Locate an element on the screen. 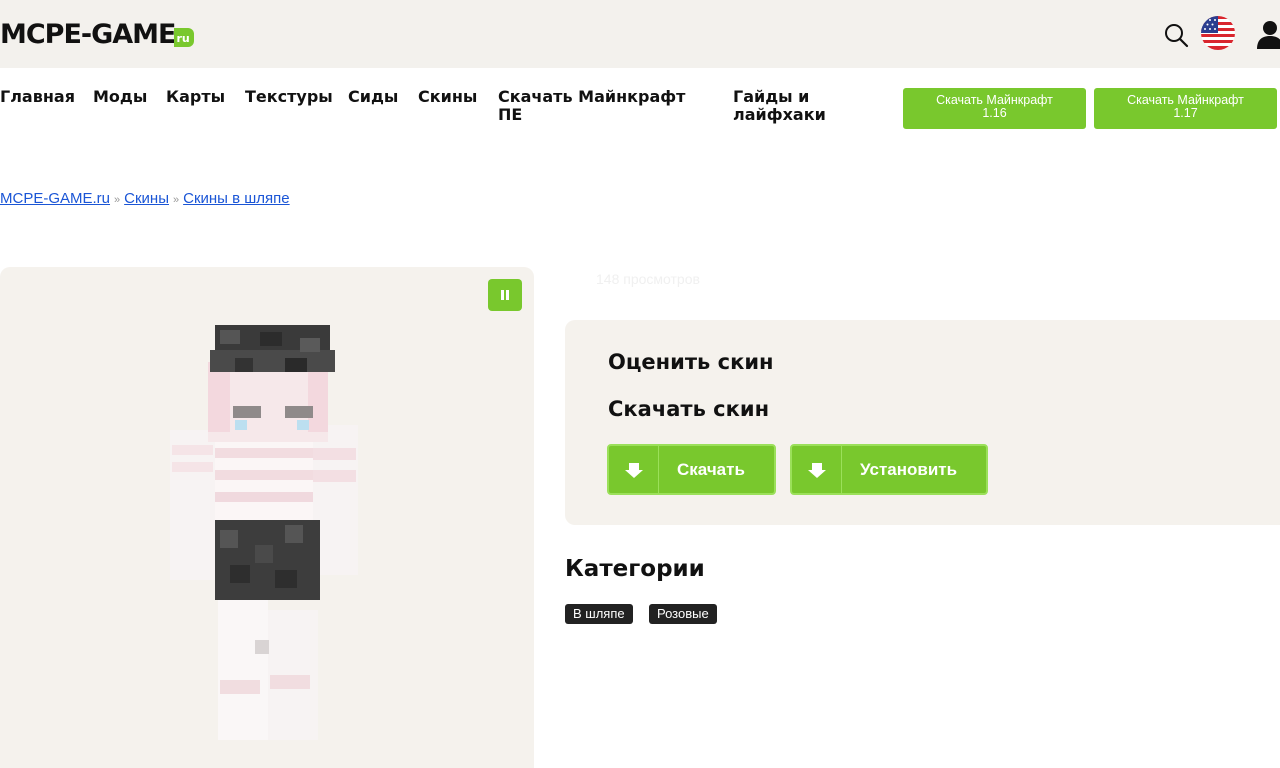 This screenshot has height=768, width=1280. download-117-line2: 1.17 is located at coordinates (1185, 113).